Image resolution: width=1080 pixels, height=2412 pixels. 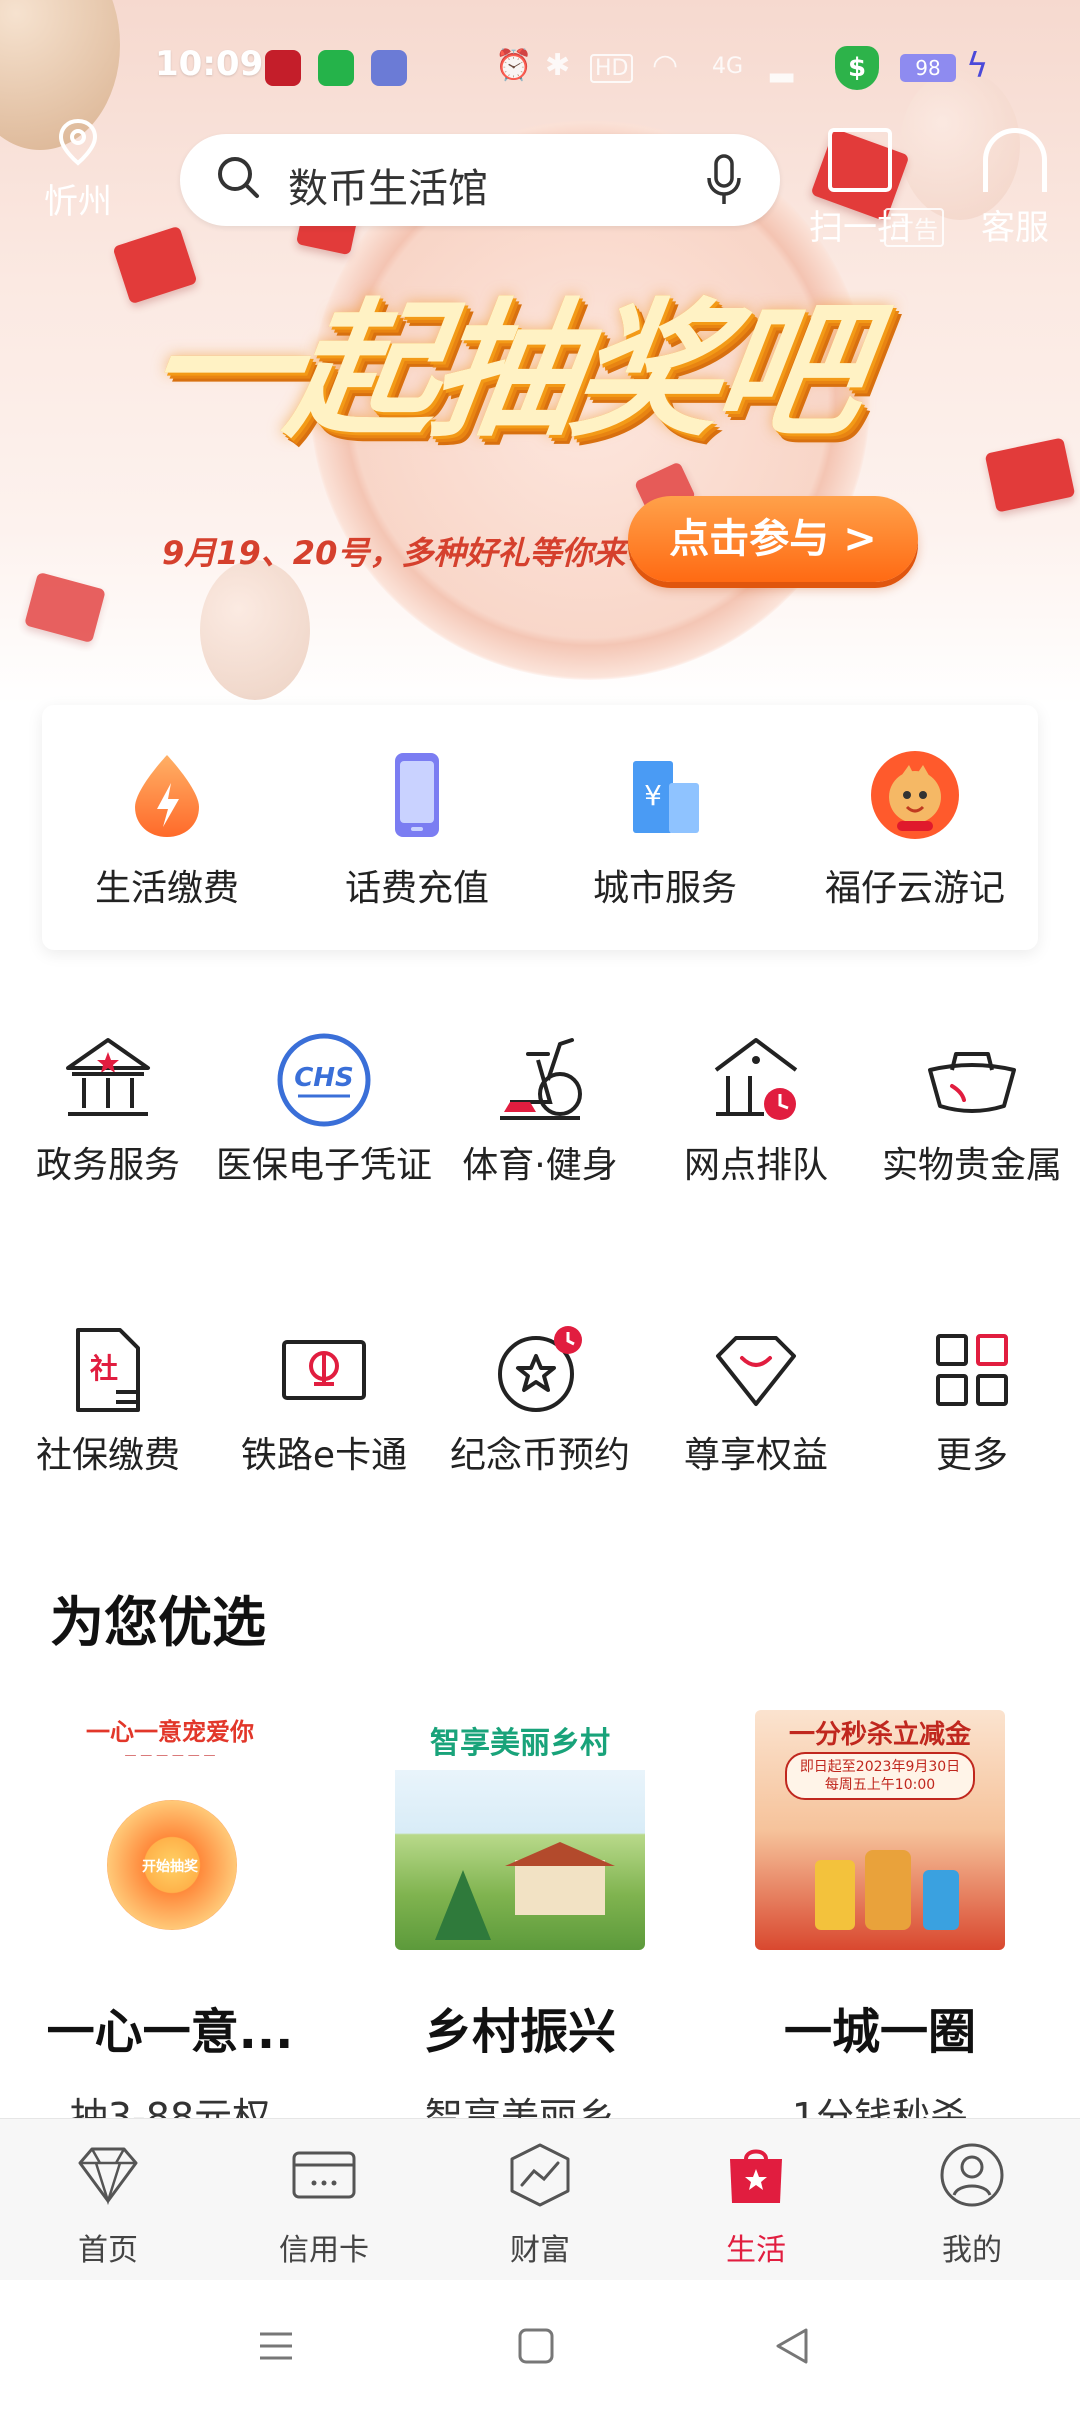 What do you see at coordinates (879, 1735) in the screenshot?
I see `card-image-caption: 一分秒杀立减金` at bounding box center [879, 1735].